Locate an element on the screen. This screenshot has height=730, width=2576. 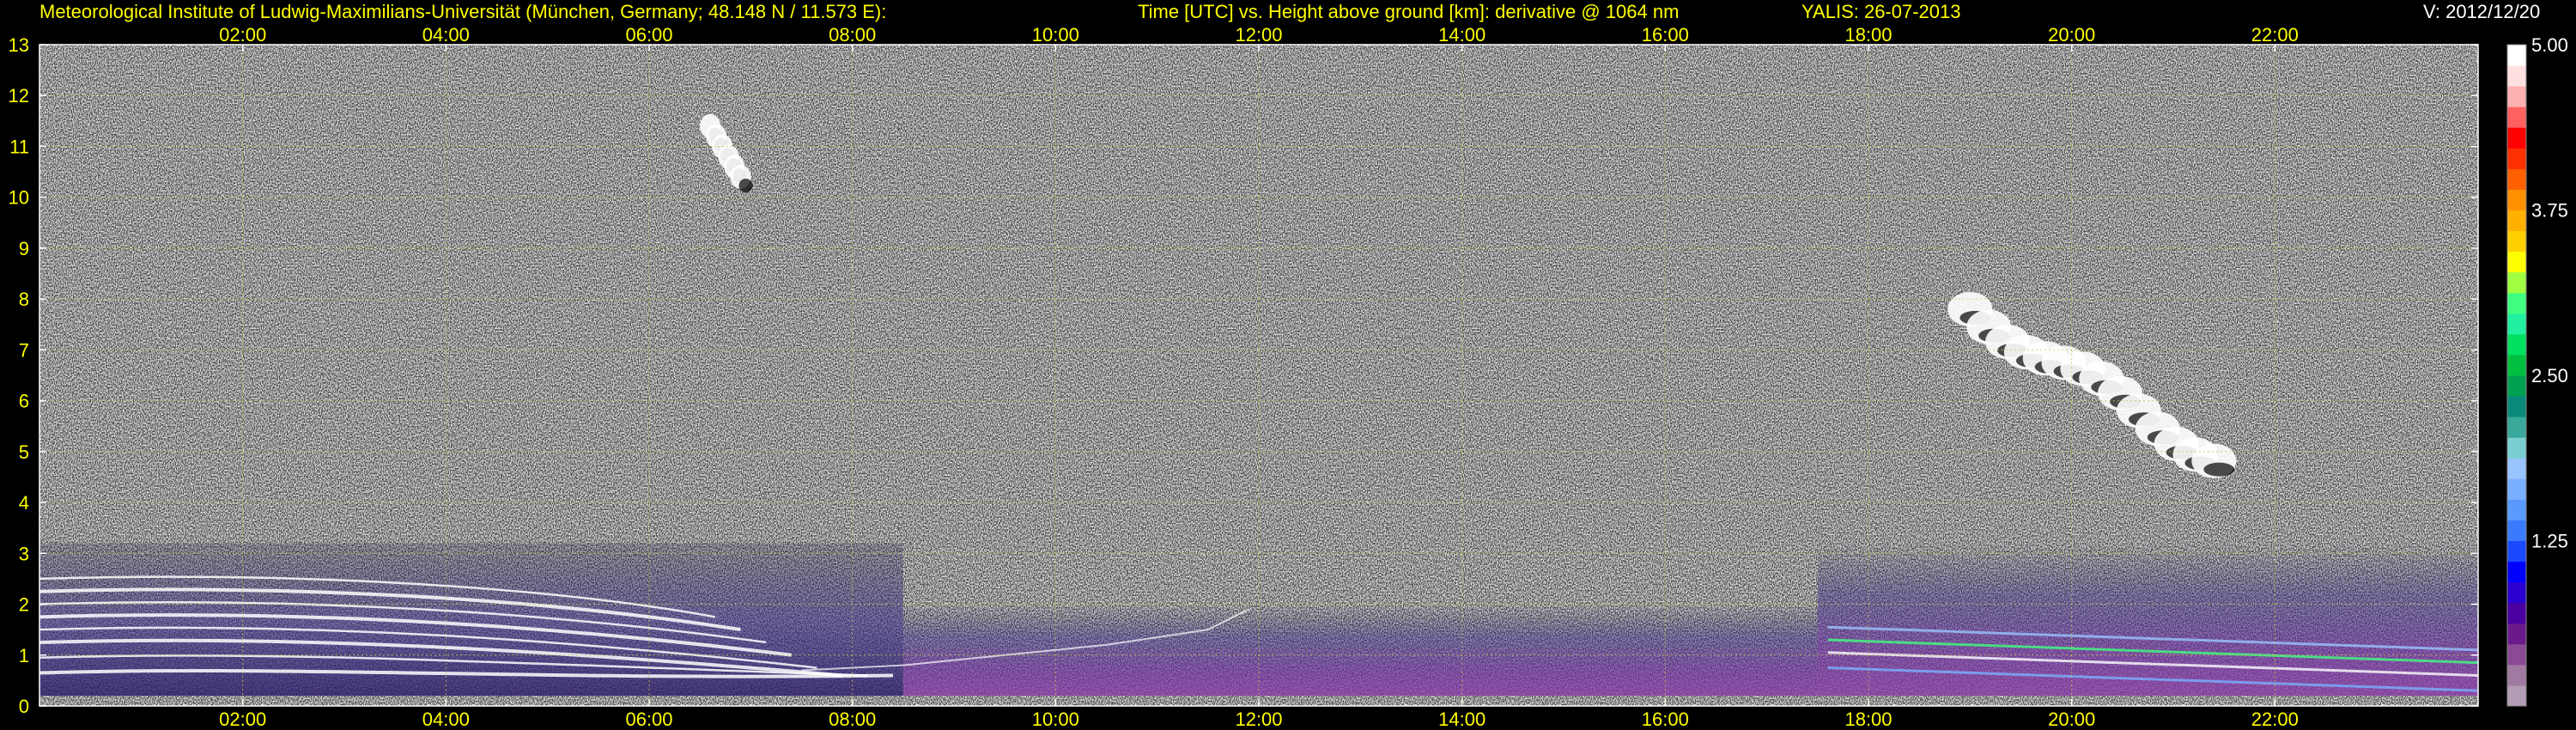
x-tick-label-top: 12:00 is located at coordinates (1258, 35).